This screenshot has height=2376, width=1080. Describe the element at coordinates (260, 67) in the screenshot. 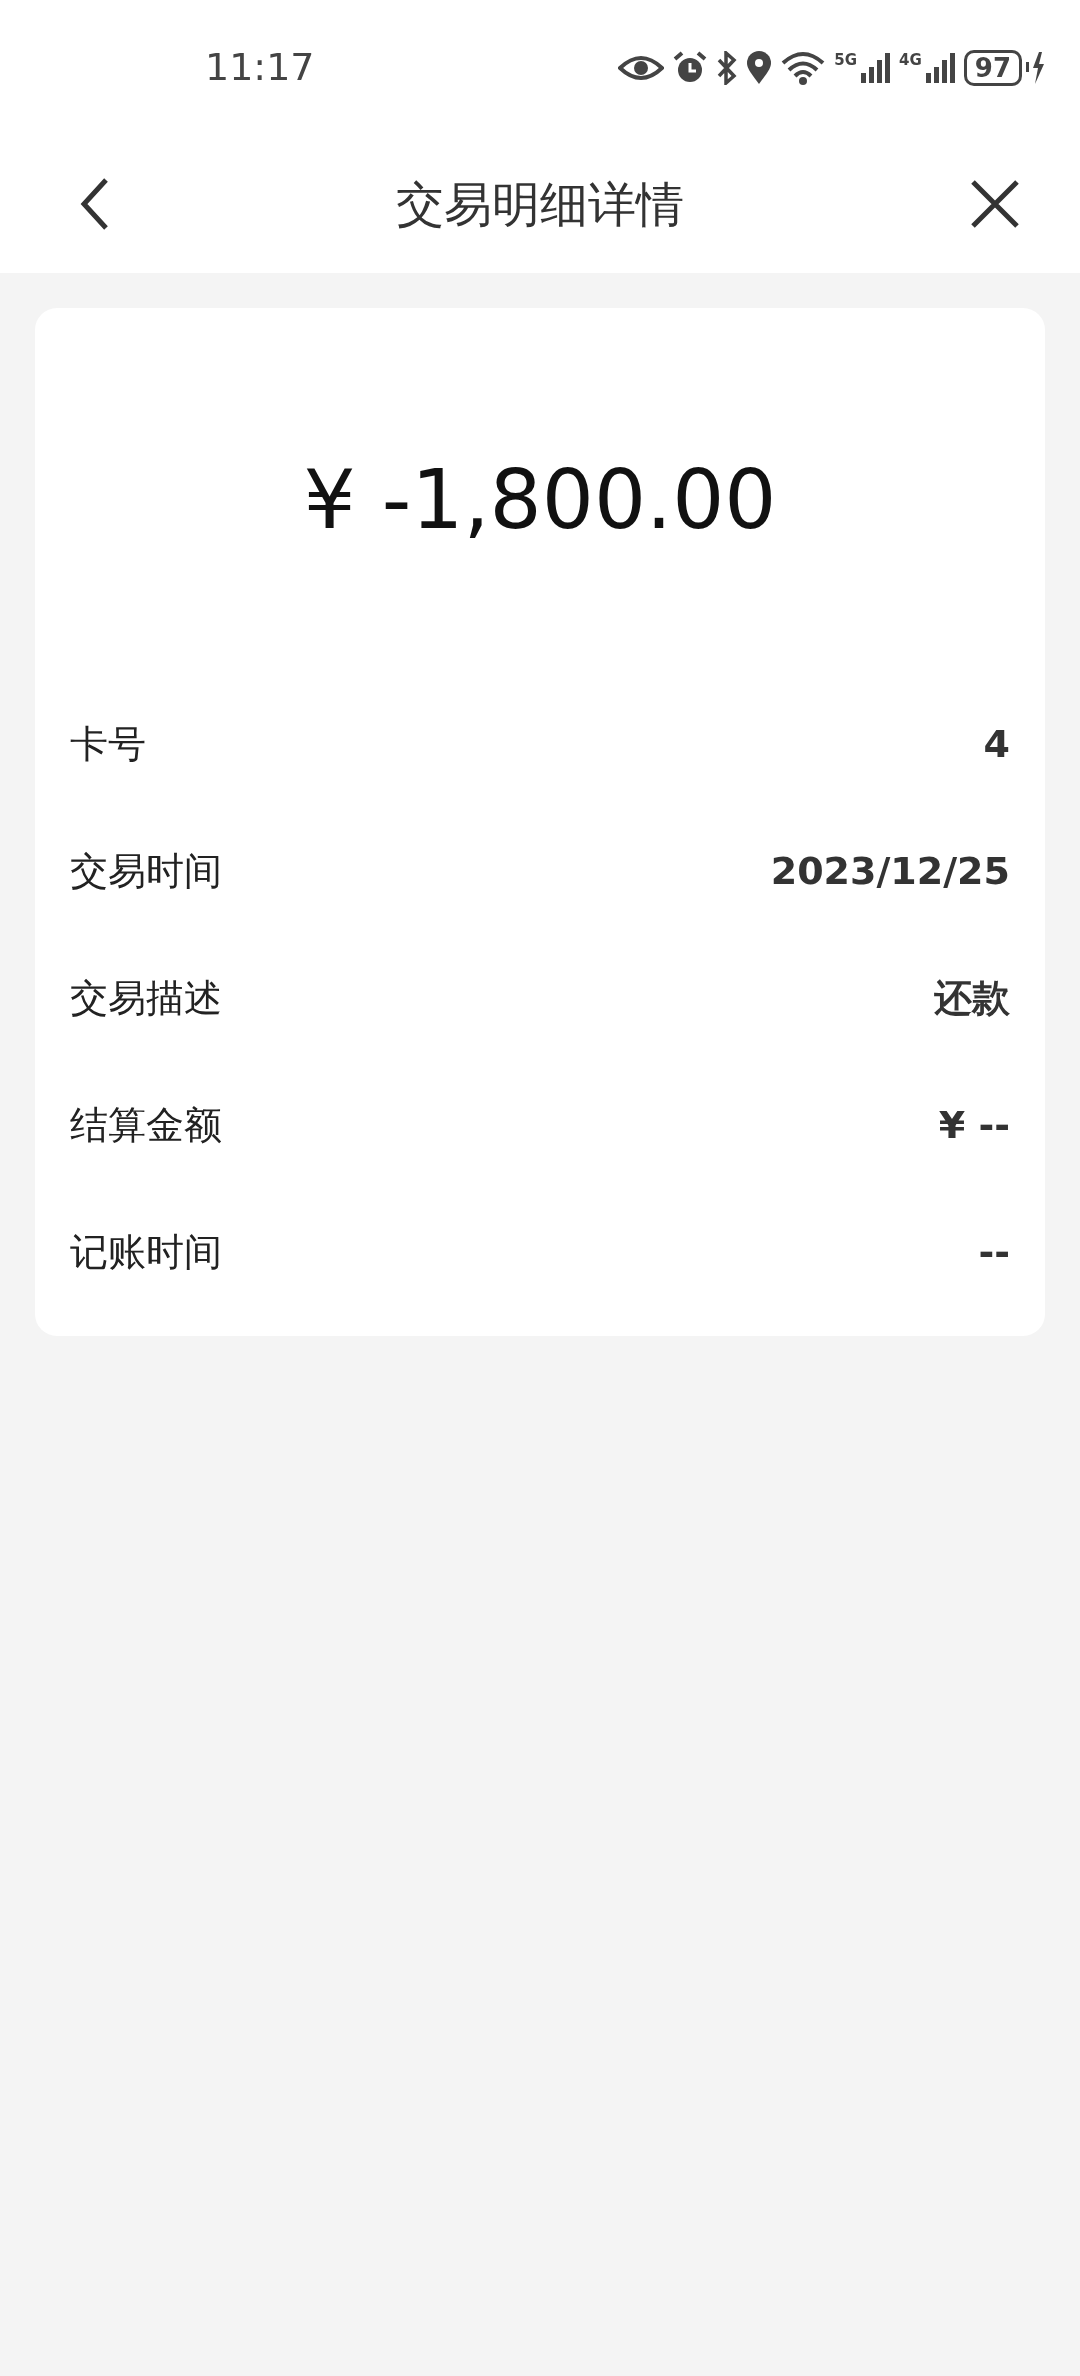

I see `status-time: 11:17` at that location.